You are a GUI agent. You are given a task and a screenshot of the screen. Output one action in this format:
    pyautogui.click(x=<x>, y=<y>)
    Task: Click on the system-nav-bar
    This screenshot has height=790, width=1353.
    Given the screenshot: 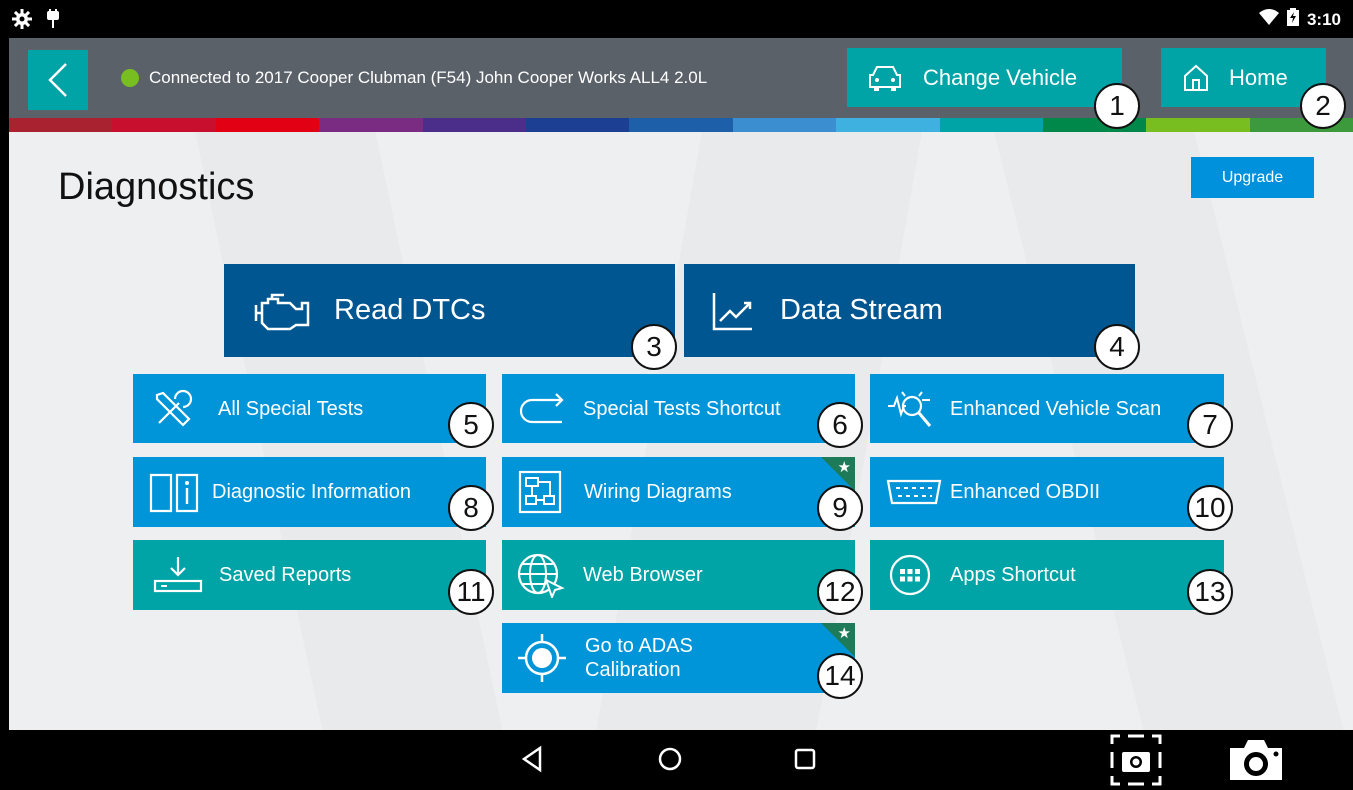 What is the action you would take?
    pyautogui.click(x=676, y=760)
    